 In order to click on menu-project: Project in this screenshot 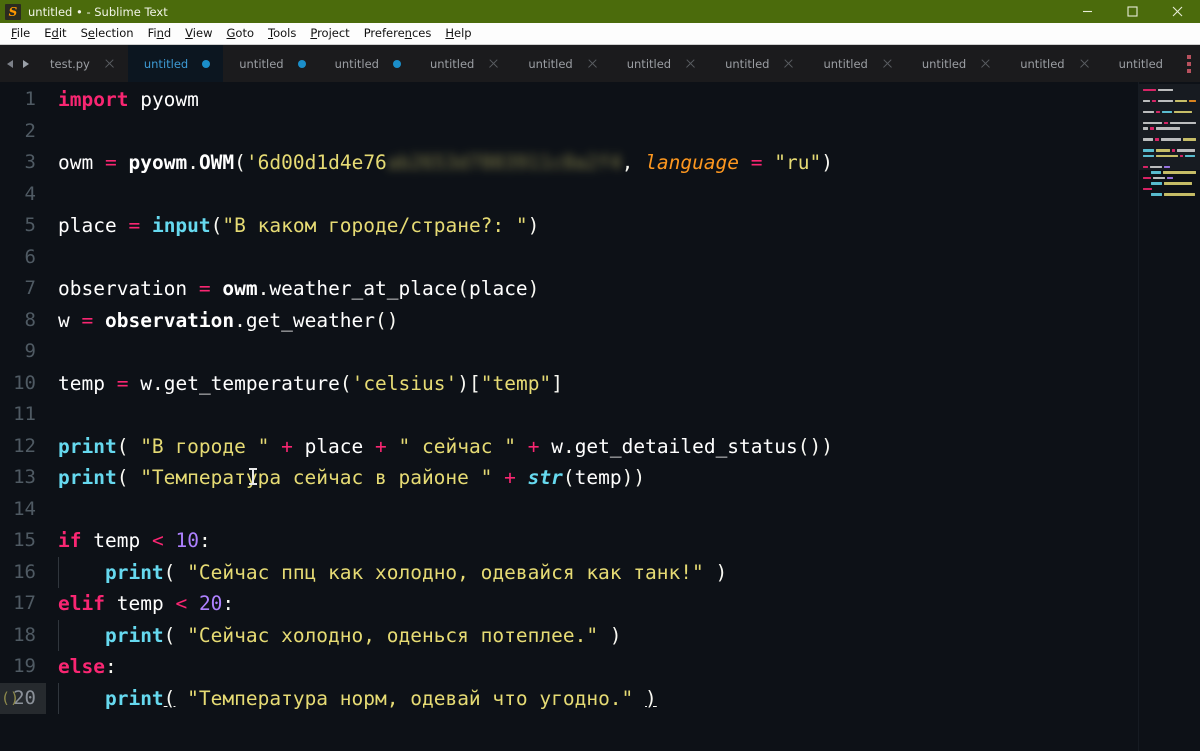, I will do `click(329, 33)`.